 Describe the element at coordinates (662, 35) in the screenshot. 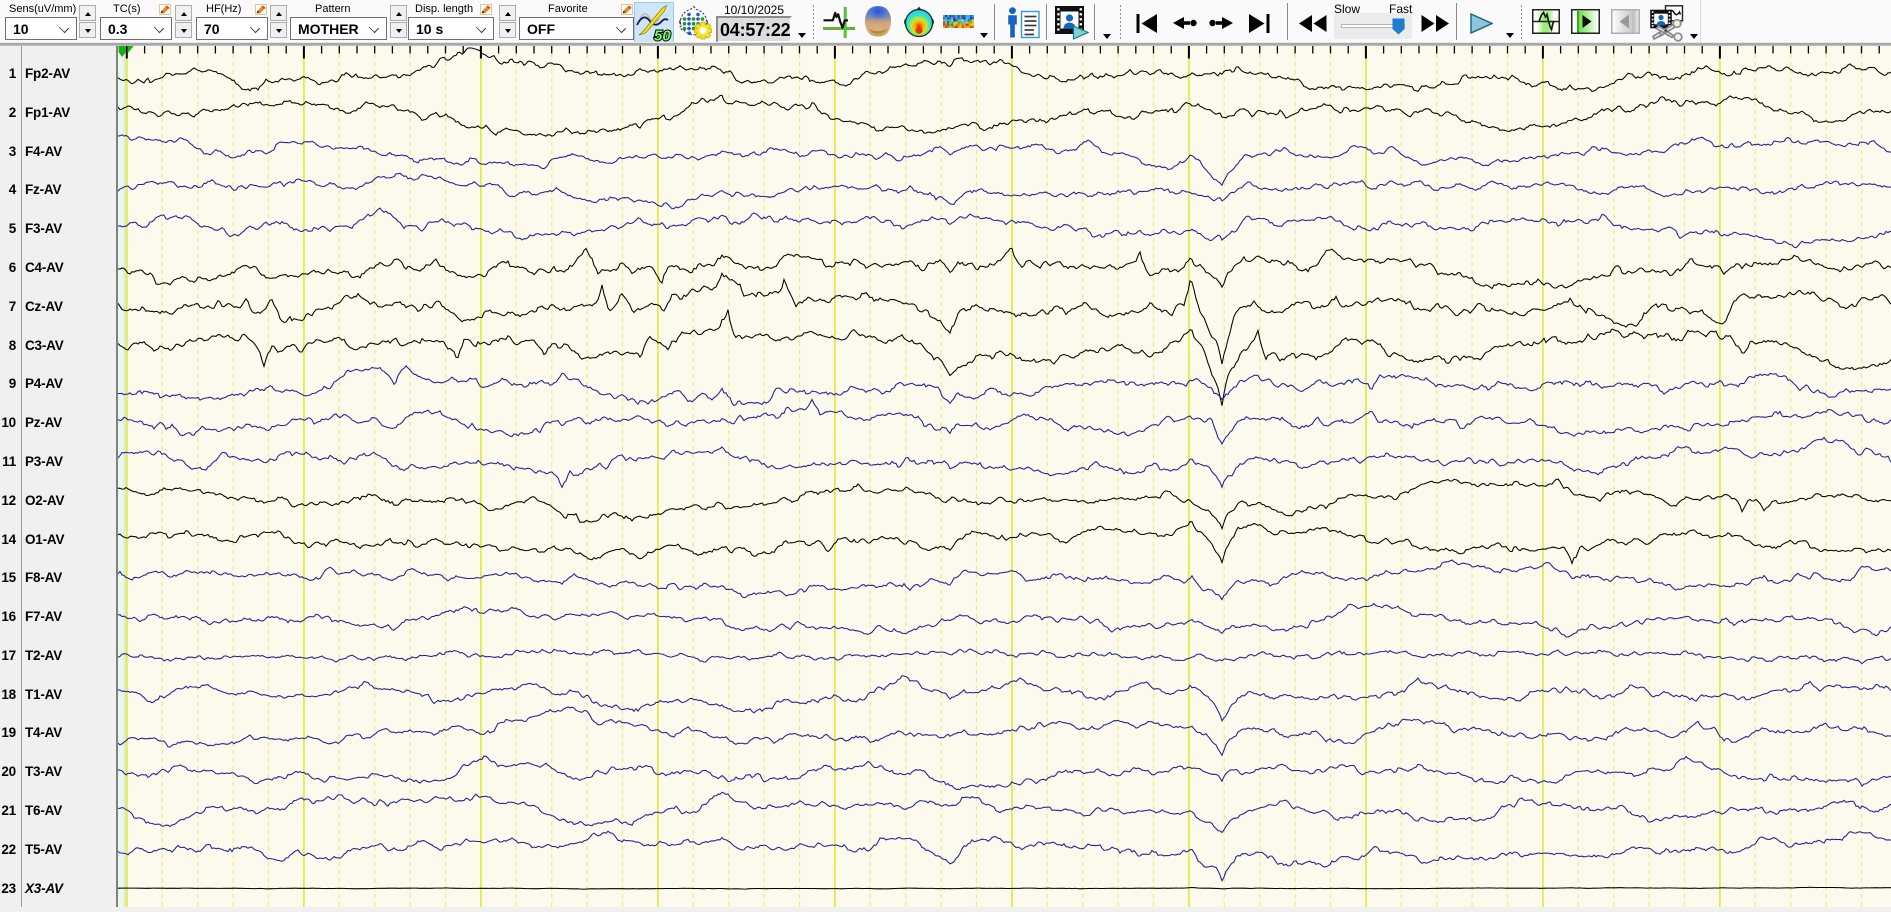

I see `svg-text: 50` at that location.